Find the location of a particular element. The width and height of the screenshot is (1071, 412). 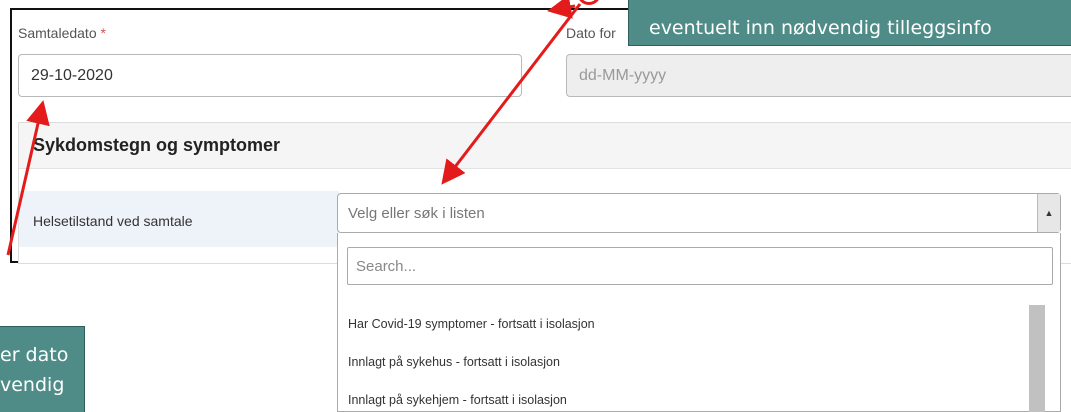

arrow-to-date-input is located at coordinates (28, 178).